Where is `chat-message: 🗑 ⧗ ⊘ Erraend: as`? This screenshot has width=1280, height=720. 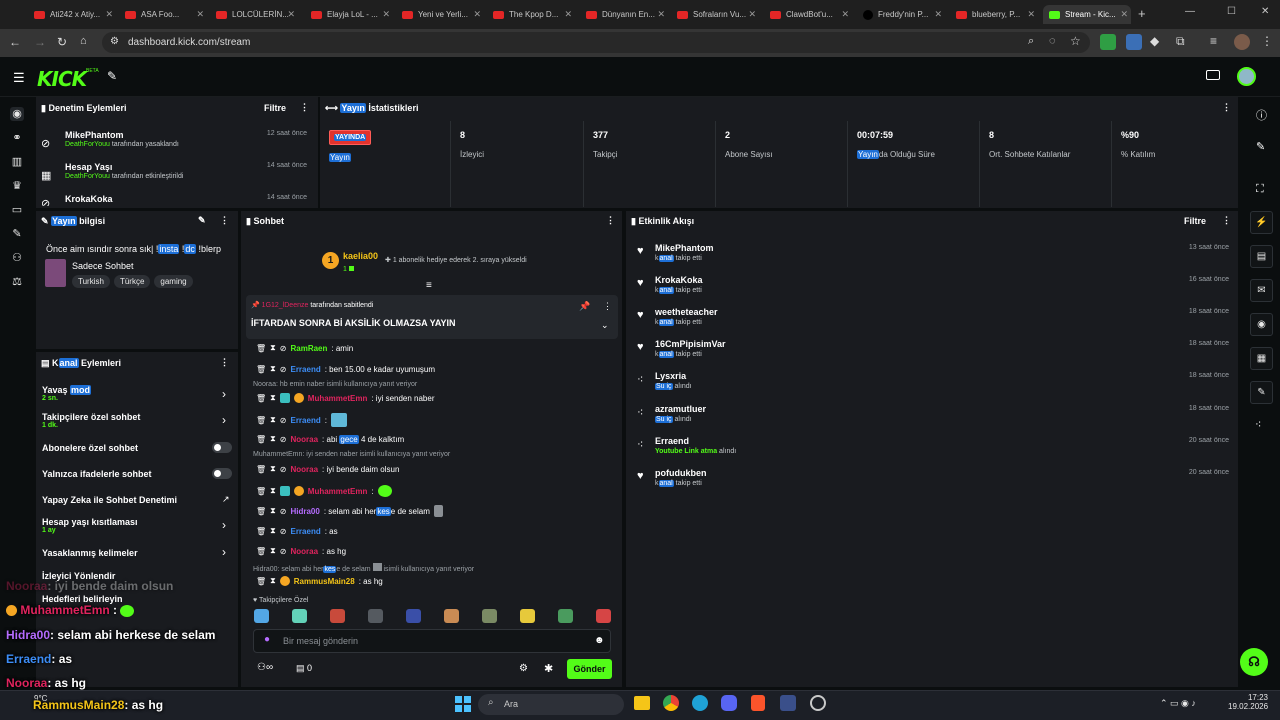 chat-message: 🗑 ⧗ ⊘ Erraend: as is located at coordinates (297, 531).